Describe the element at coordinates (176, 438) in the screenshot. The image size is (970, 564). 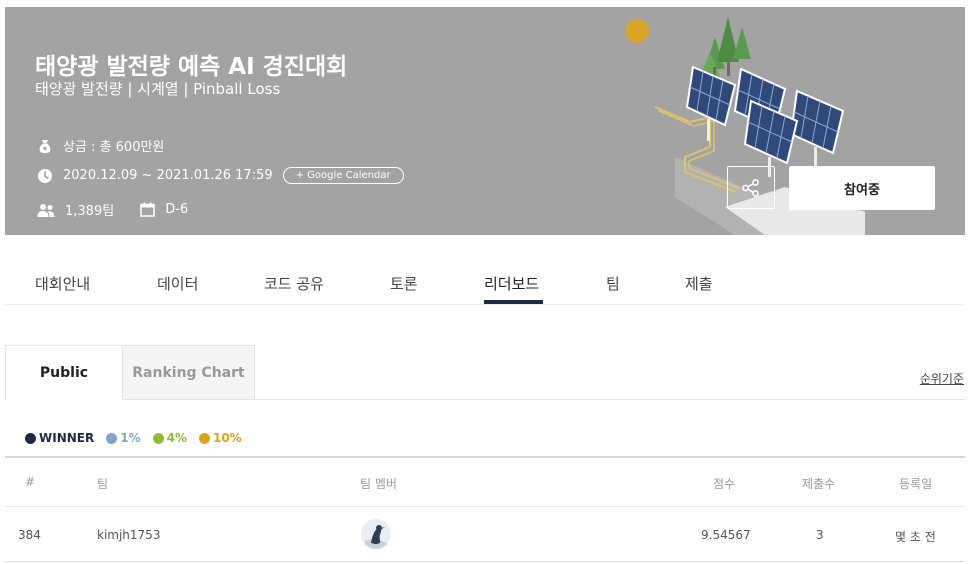
I see `legend-top4-label: 4%` at that location.